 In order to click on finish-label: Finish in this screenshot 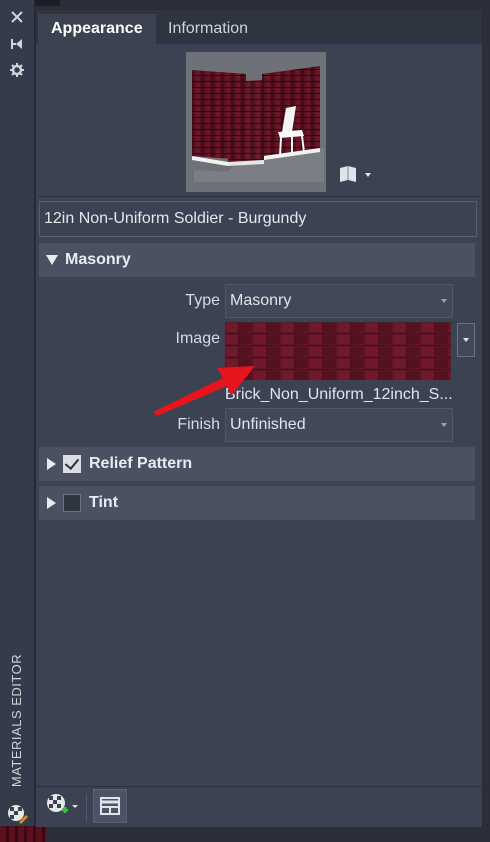, I will do `click(198, 424)`.